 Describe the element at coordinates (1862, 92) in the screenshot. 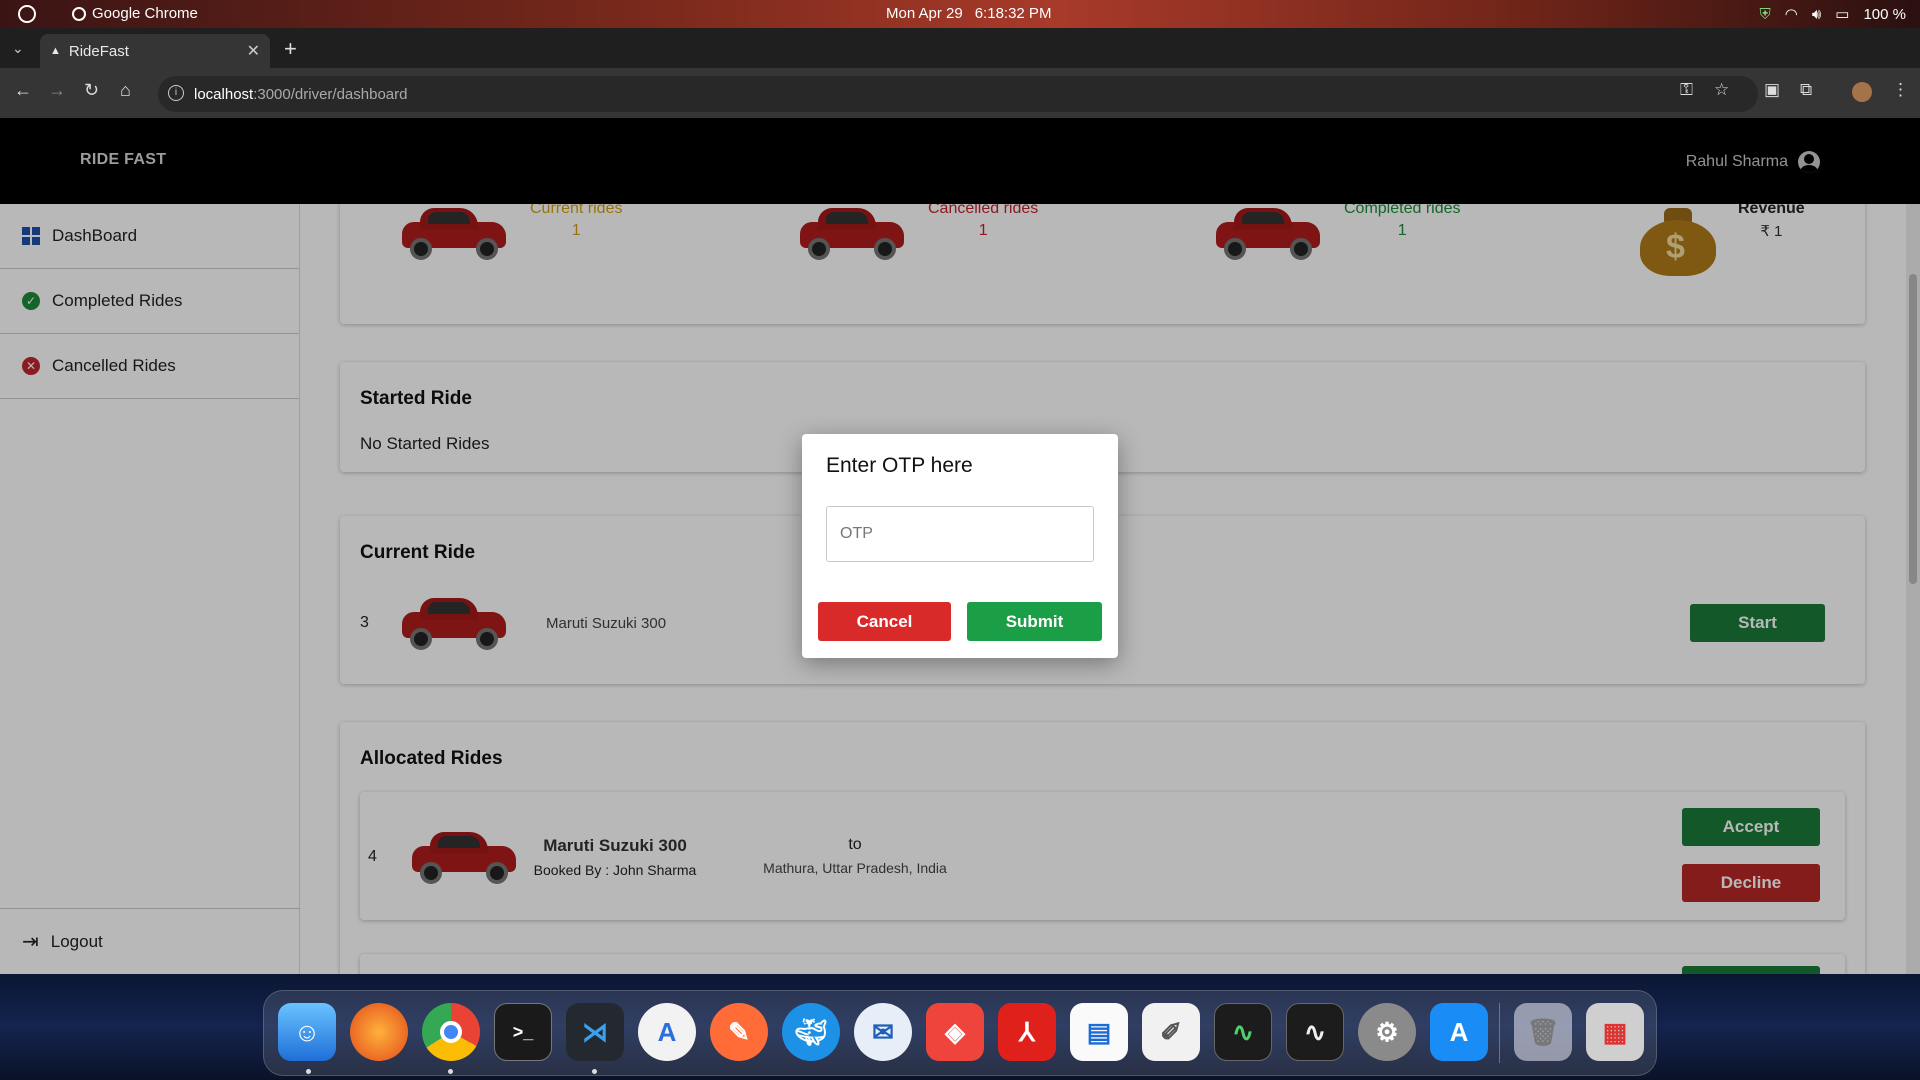

I see `profile-avatar-icon` at that location.